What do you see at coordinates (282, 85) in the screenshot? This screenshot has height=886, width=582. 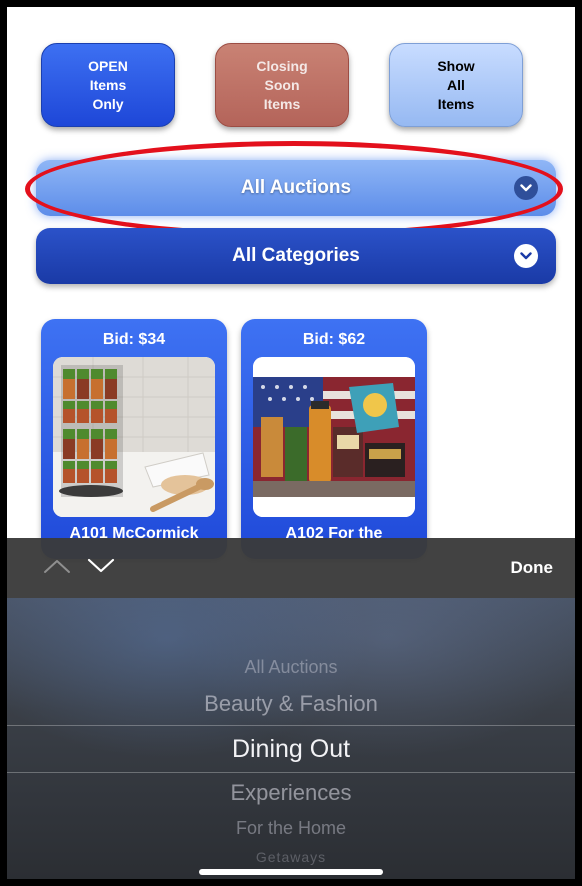 I see `closing-soon-items-button: Closing Soon Items` at bounding box center [282, 85].